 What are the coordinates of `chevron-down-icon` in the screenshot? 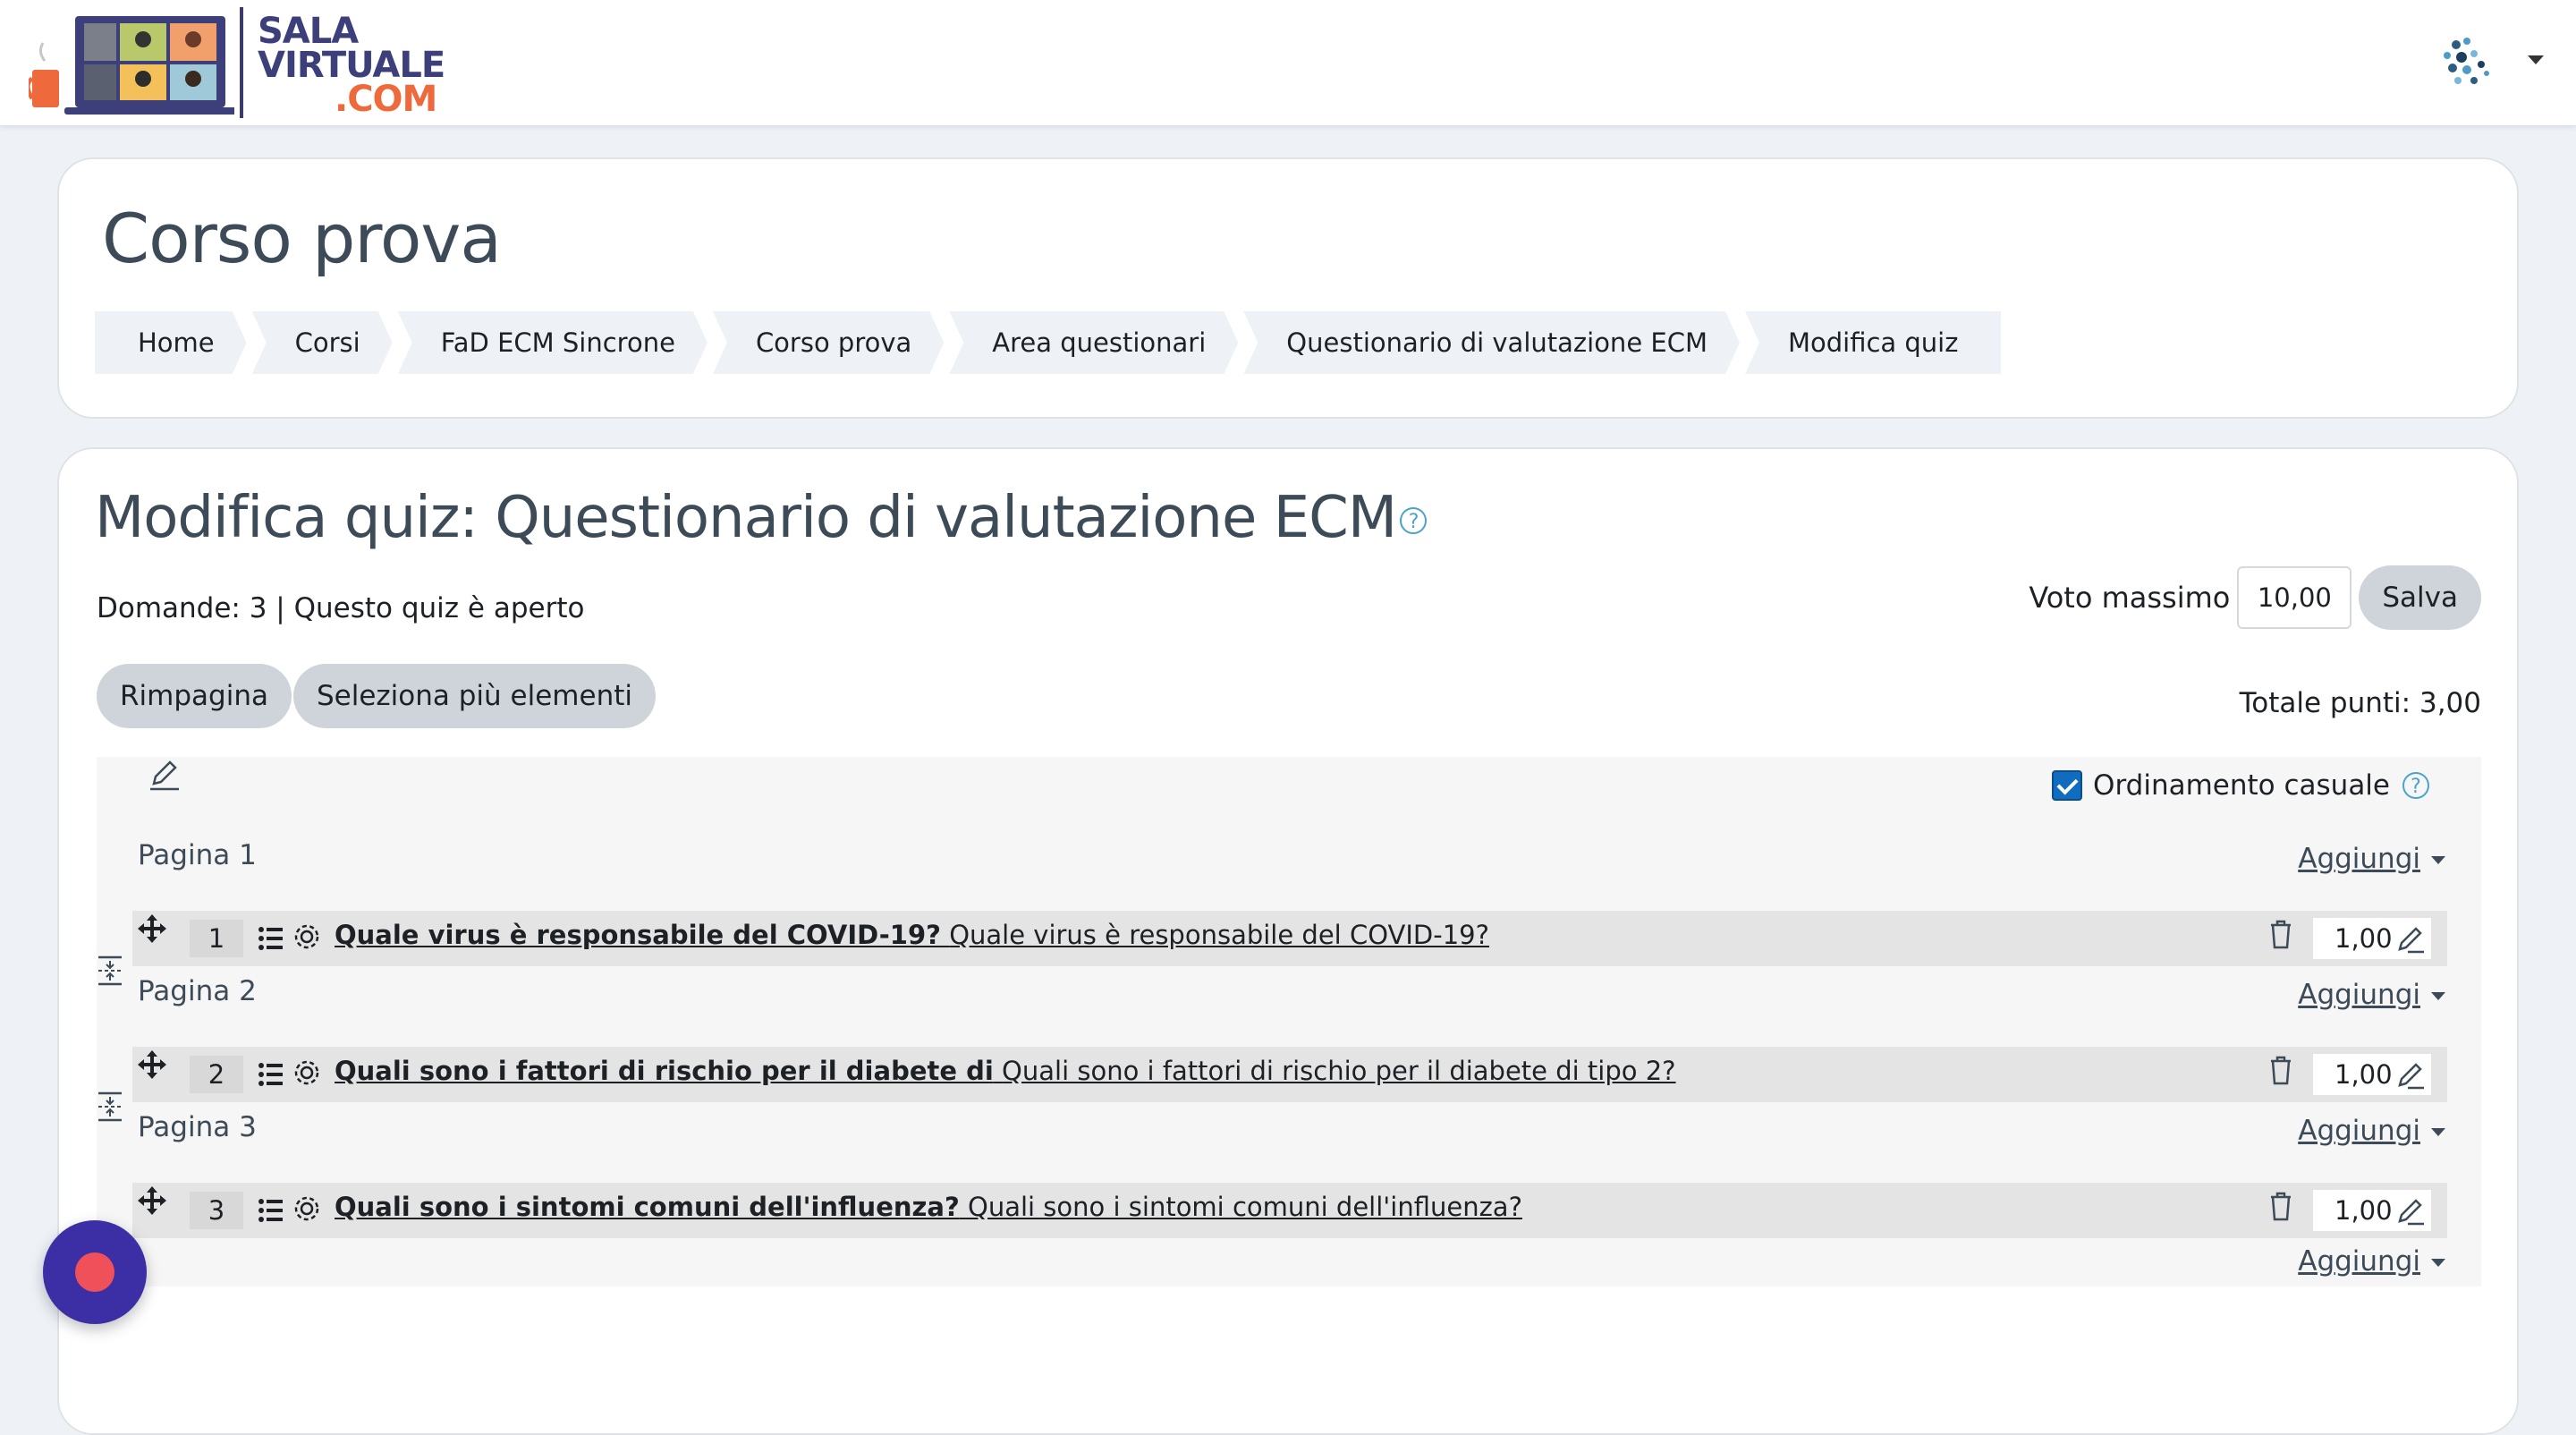 It's located at (2536, 60).